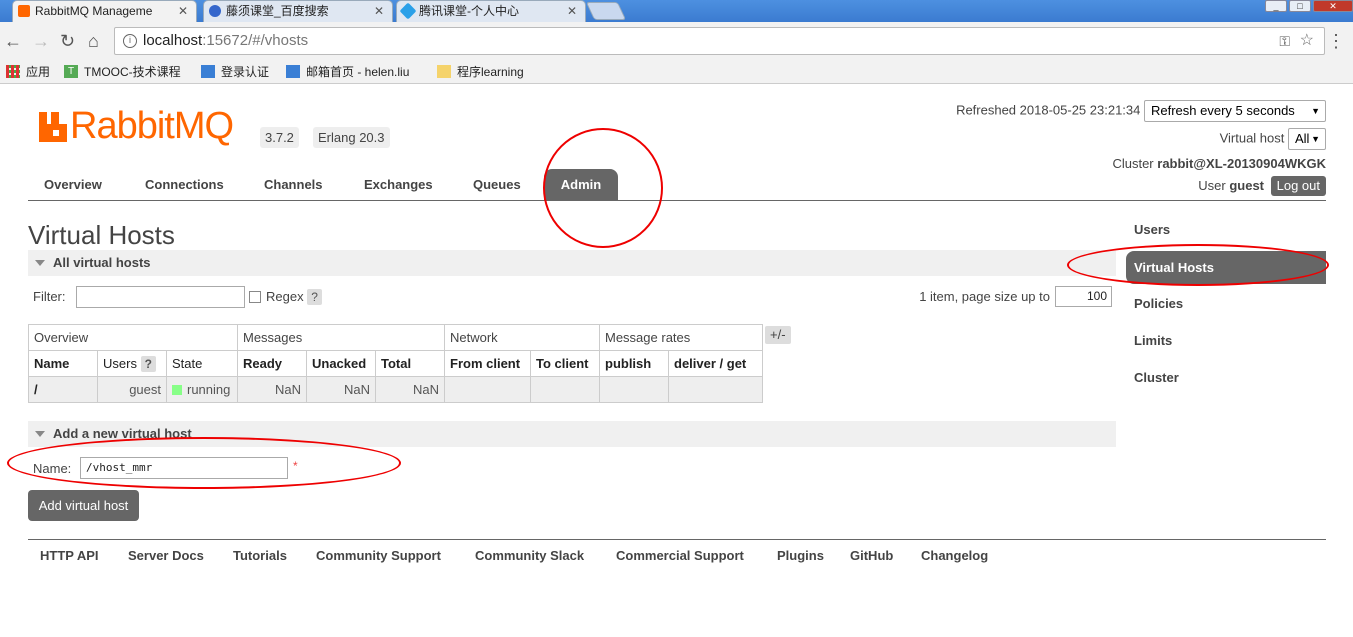  I want to click on bookmark-tmooc: T TMOOC-技术课程, so click(122, 72).